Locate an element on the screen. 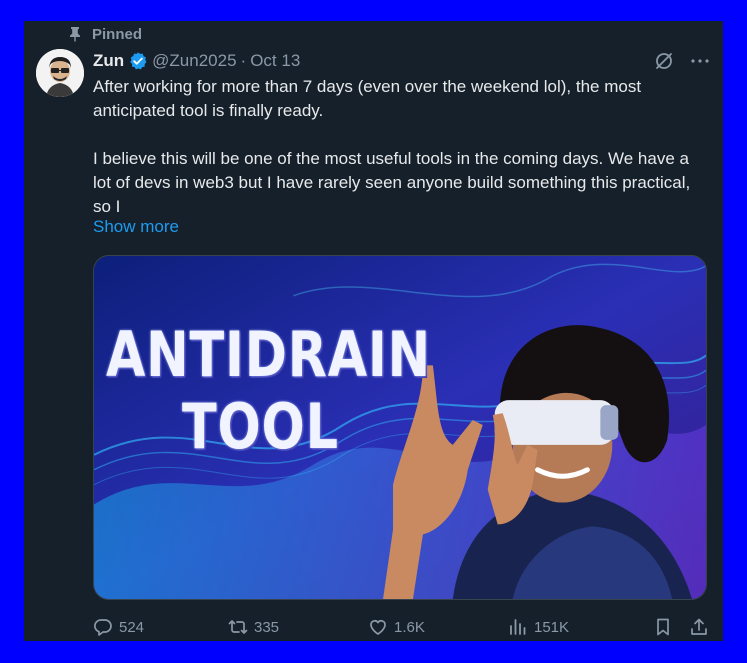 The image size is (747, 663). share-button is located at coordinates (699, 627).